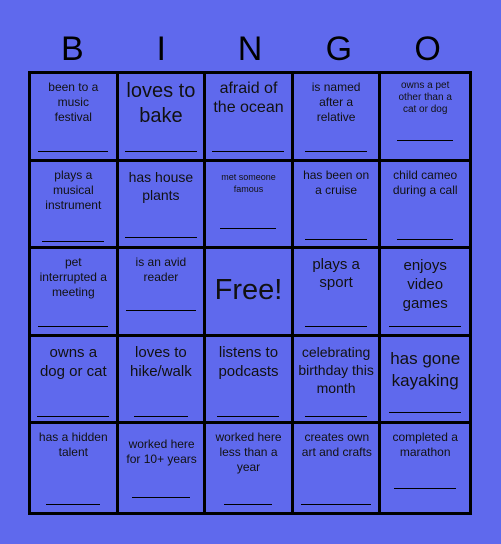  Describe the element at coordinates (162, 293) in the screenshot. I see `bingo-cell: is an avid reader` at that location.